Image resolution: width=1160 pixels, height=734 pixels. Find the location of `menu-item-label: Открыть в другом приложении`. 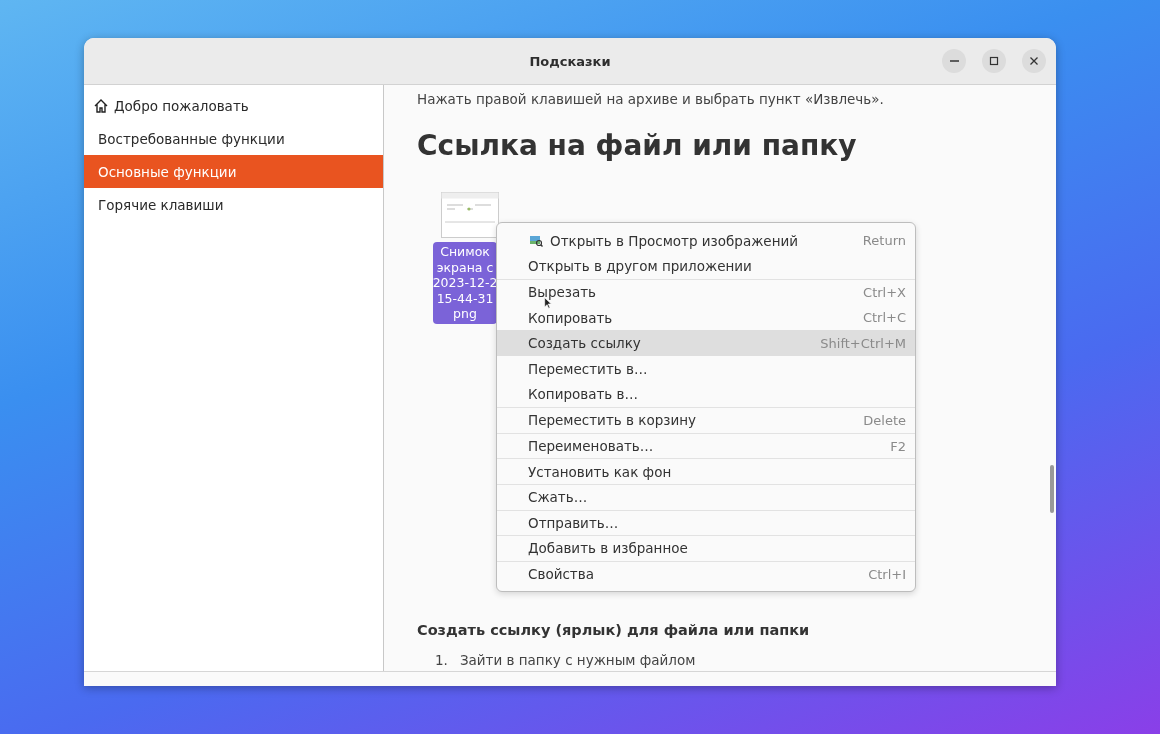

menu-item-label: Открыть в другом приложении is located at coordinates (640, 266).